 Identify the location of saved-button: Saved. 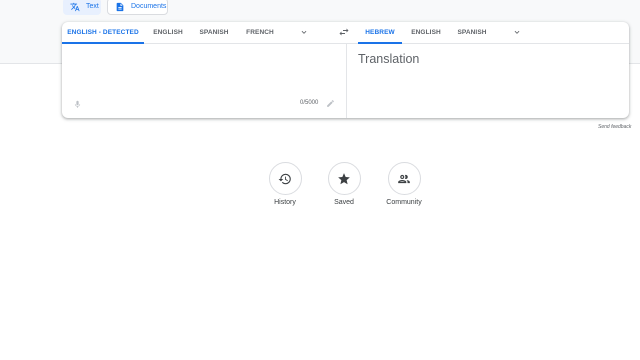
(344, 184).